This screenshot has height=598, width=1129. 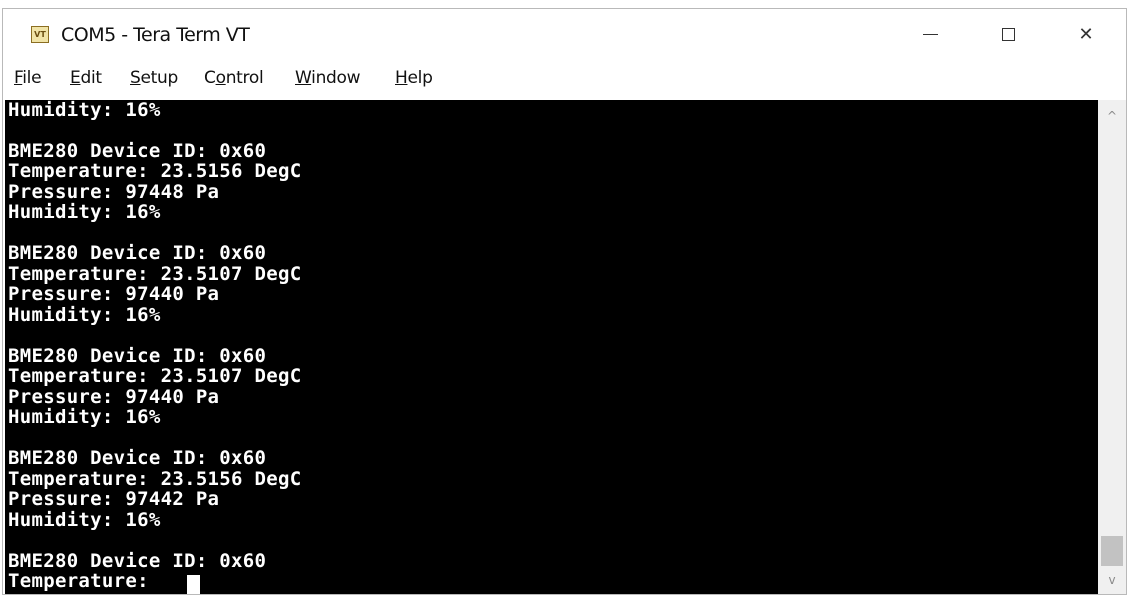 I want to click on menu-edit: Edit, so click(x=86, y=78).